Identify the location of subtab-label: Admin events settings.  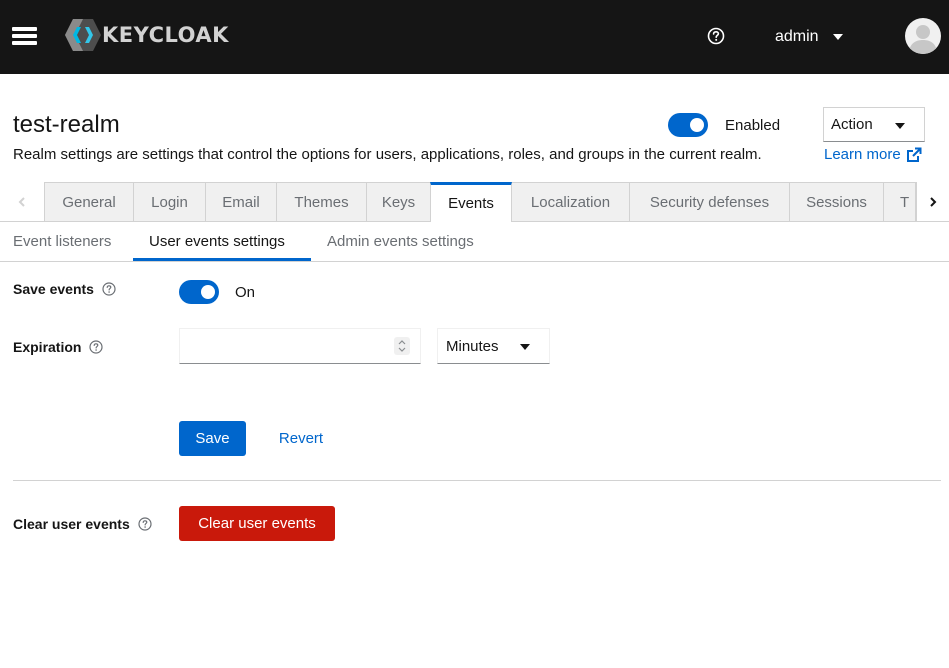
(400, 241).